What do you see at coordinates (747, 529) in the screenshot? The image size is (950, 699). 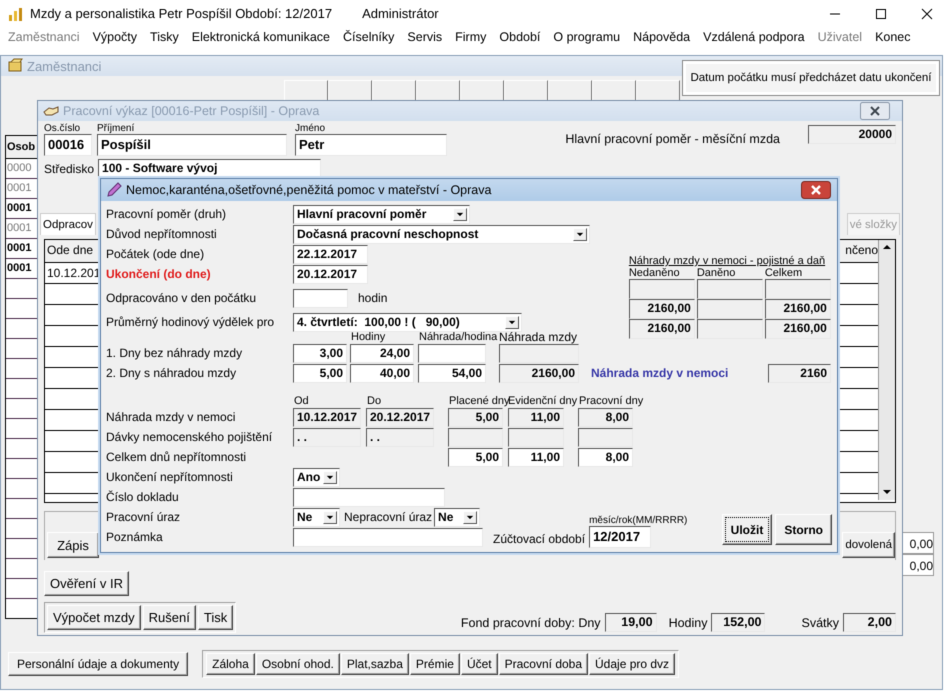 I see `dialog-button: Uložit` at bounding box center [747, 529].